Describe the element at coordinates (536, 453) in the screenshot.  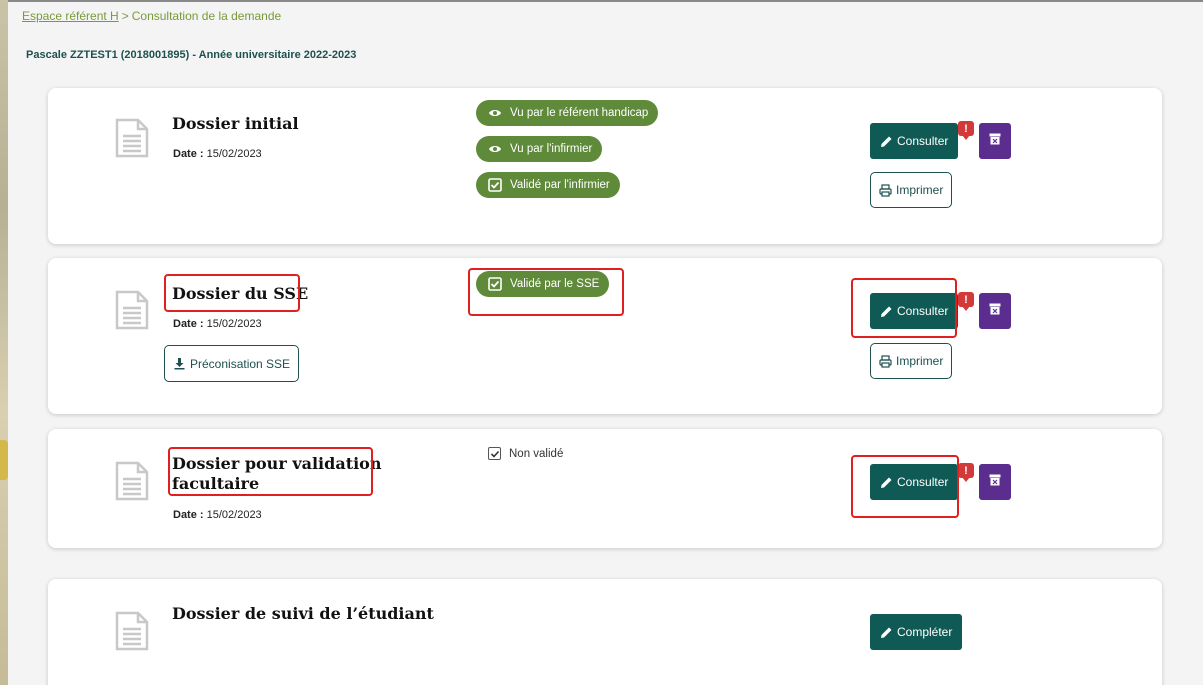
I see `status-label: Non validé` at that location.